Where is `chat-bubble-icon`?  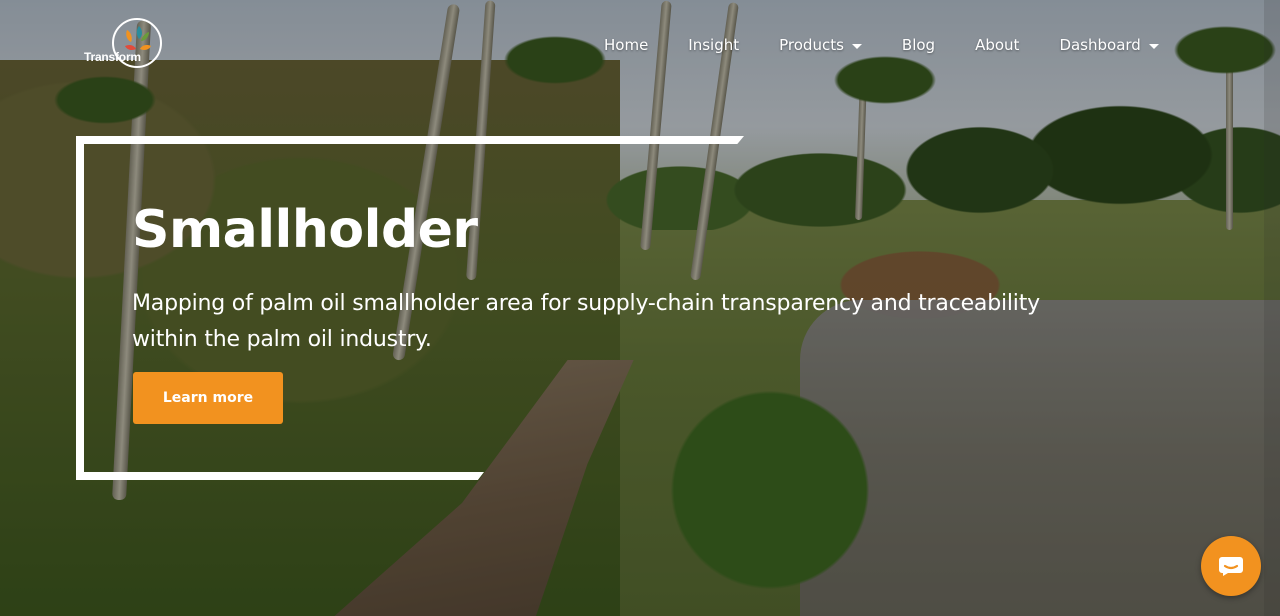 chat-bubble-icon is located at coordinates (1231, 566).